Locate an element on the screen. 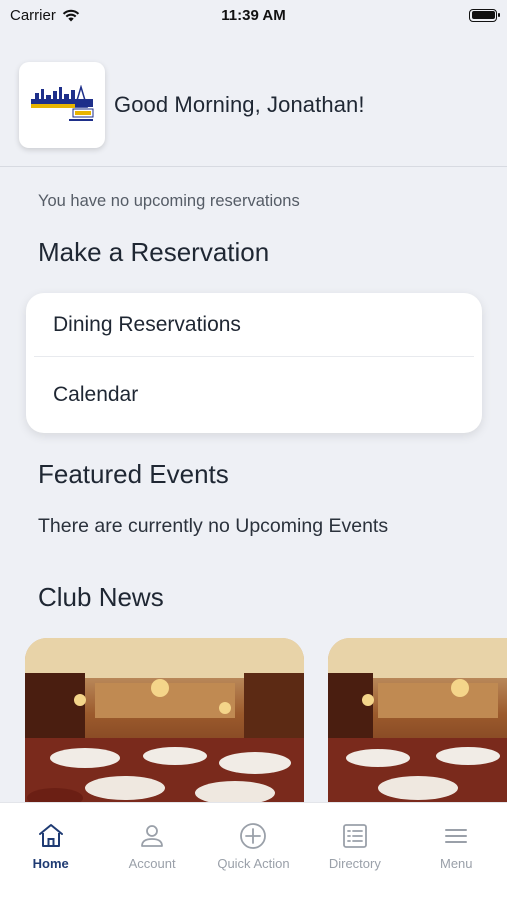  tab-quick-action-label: Quick Action is located at coordinates (253, 863).